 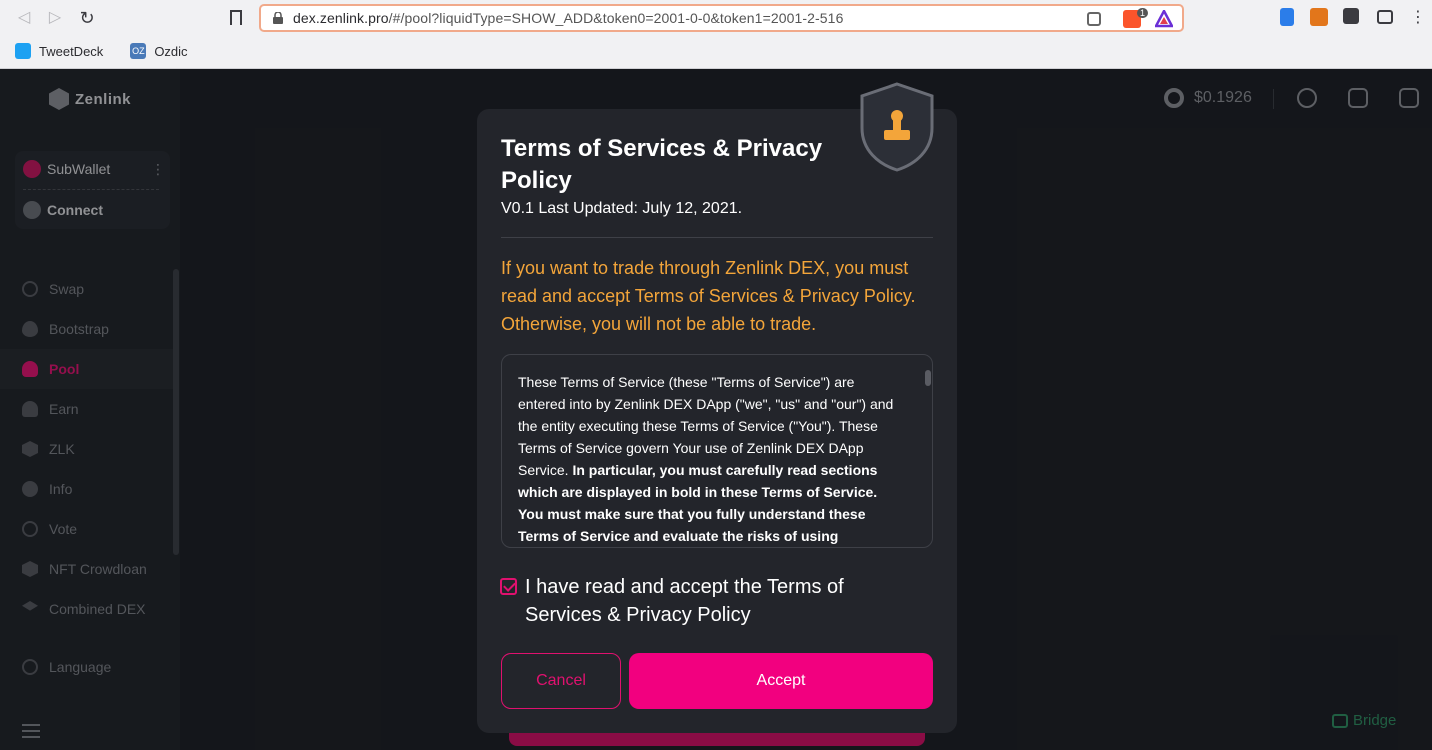 What do you see at coordinates (23, 51) in the screenshot?
I see `twitter-icon` at bounding box center [23, 51].